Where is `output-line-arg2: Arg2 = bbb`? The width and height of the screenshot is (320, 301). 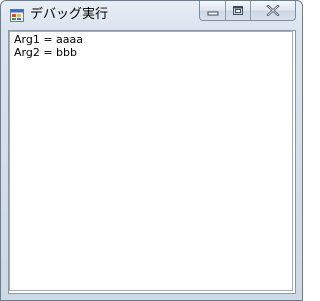
output-line-arg2: Arg2 = bbb is located at coordinates (45, 52).